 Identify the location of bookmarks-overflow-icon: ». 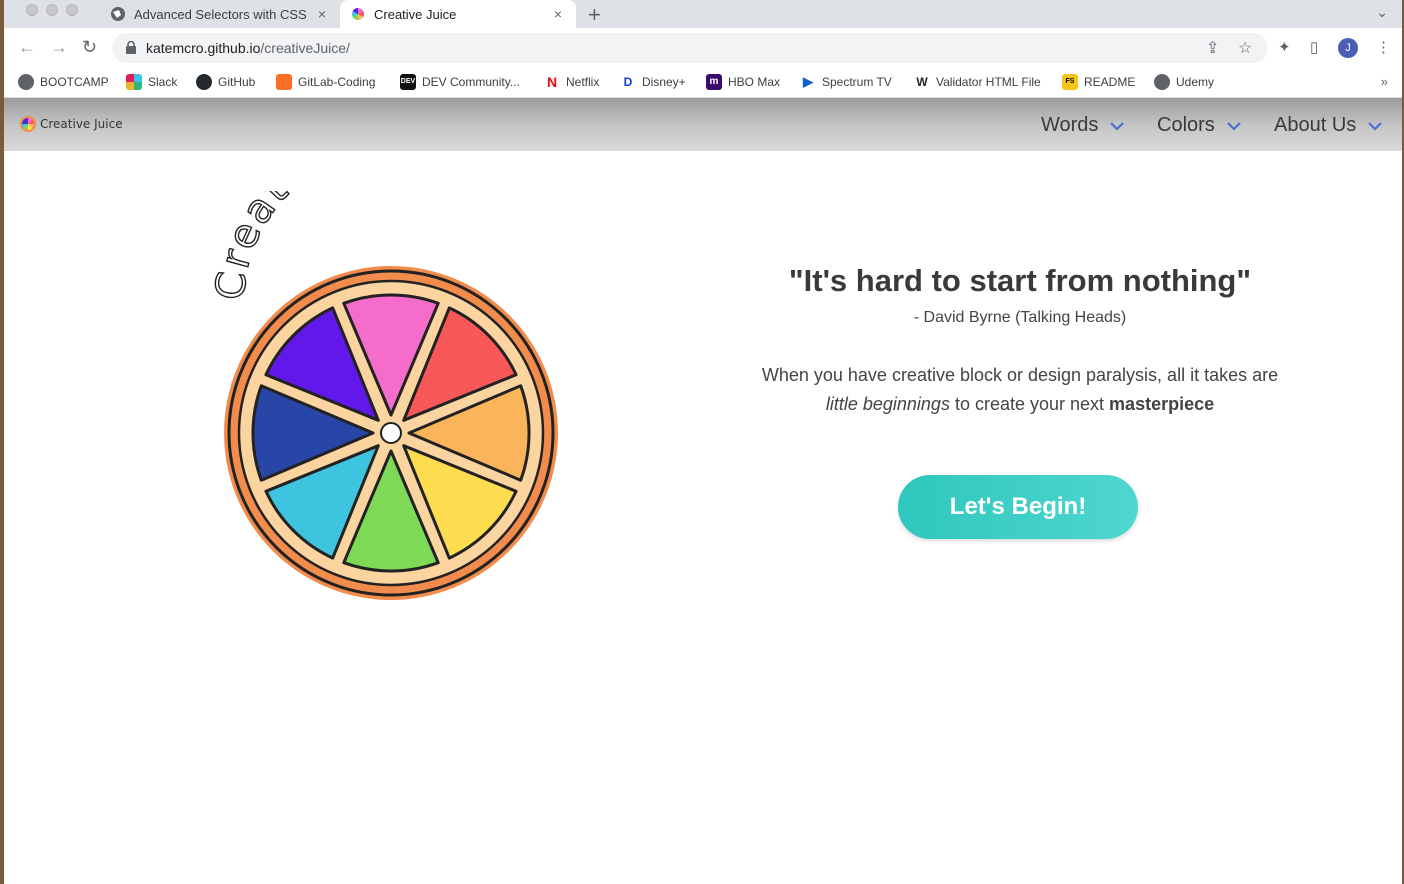
(1384, 81).